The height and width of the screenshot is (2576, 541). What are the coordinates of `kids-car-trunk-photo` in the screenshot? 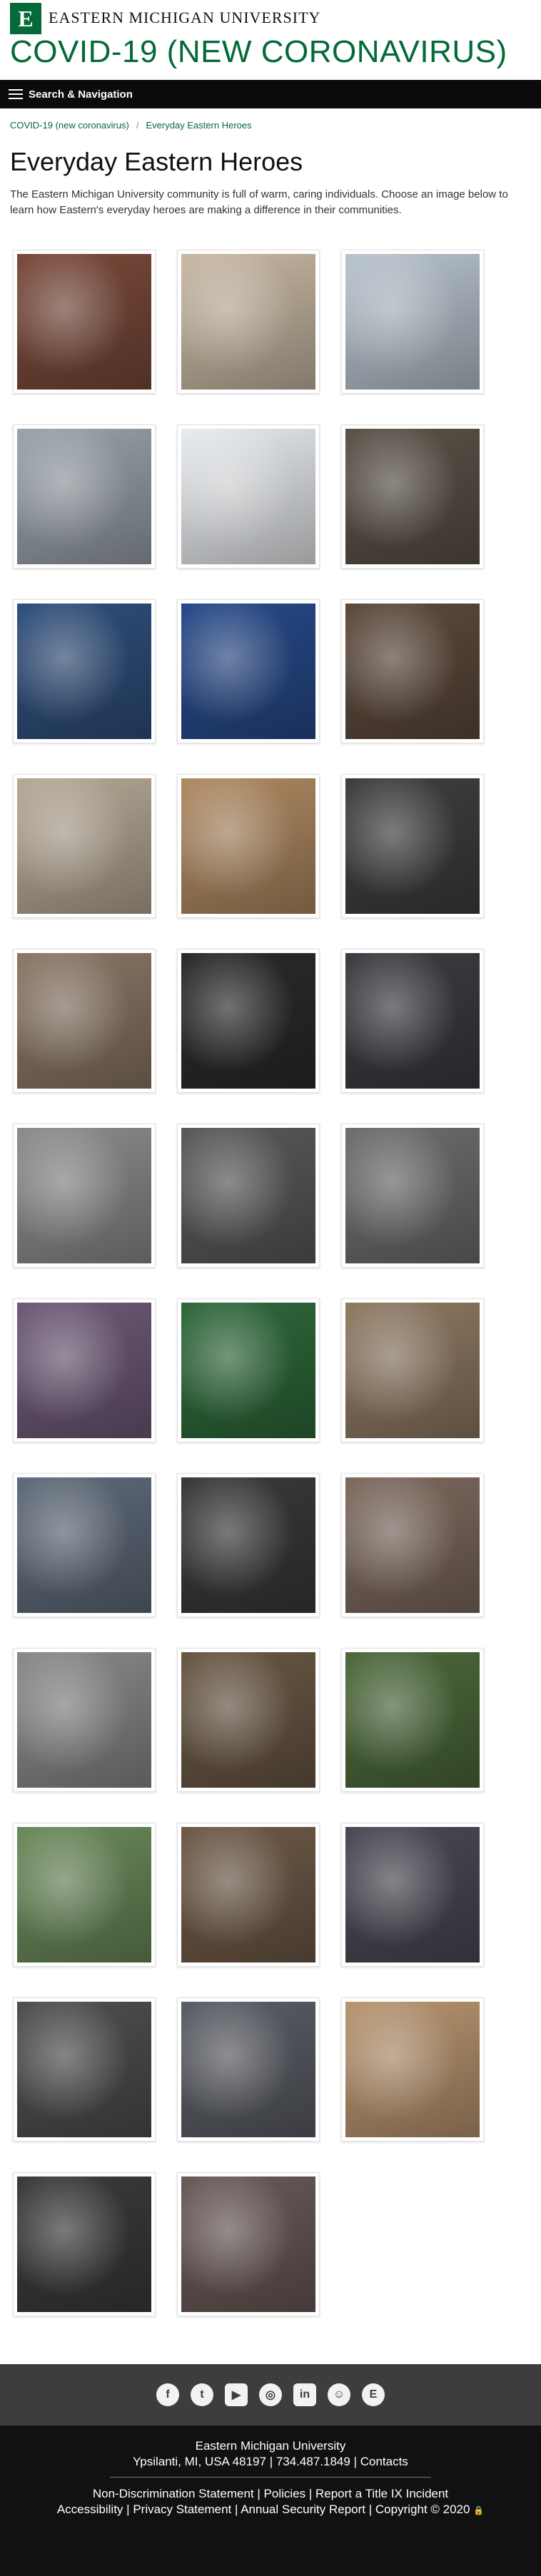 It's located at (412, 1894).